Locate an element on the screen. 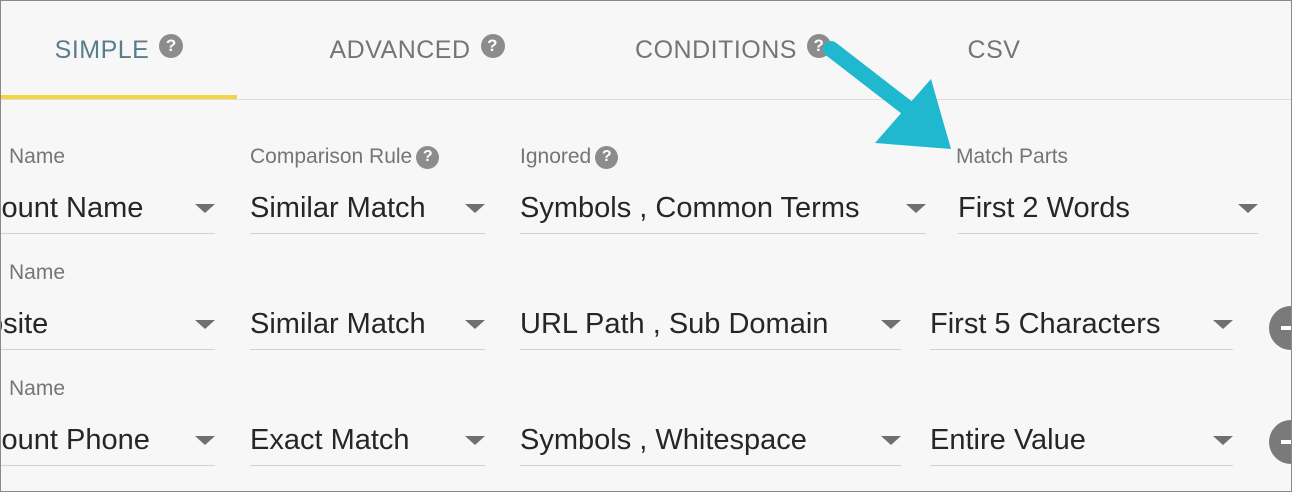 This screenshot has width=1292, height=492. tab-csv-label: CSV is located at coordinates (994, 49).